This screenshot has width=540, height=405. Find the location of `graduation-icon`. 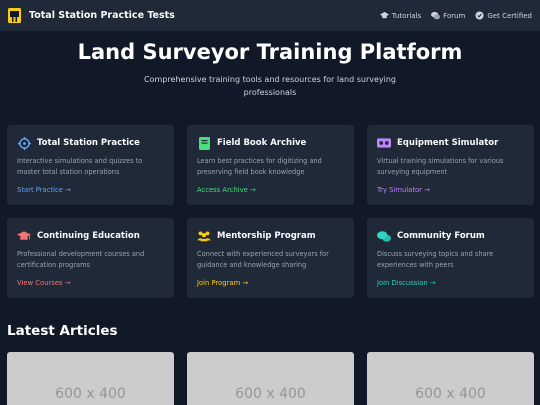

graduation-icon is located at coordinates (384, 15).